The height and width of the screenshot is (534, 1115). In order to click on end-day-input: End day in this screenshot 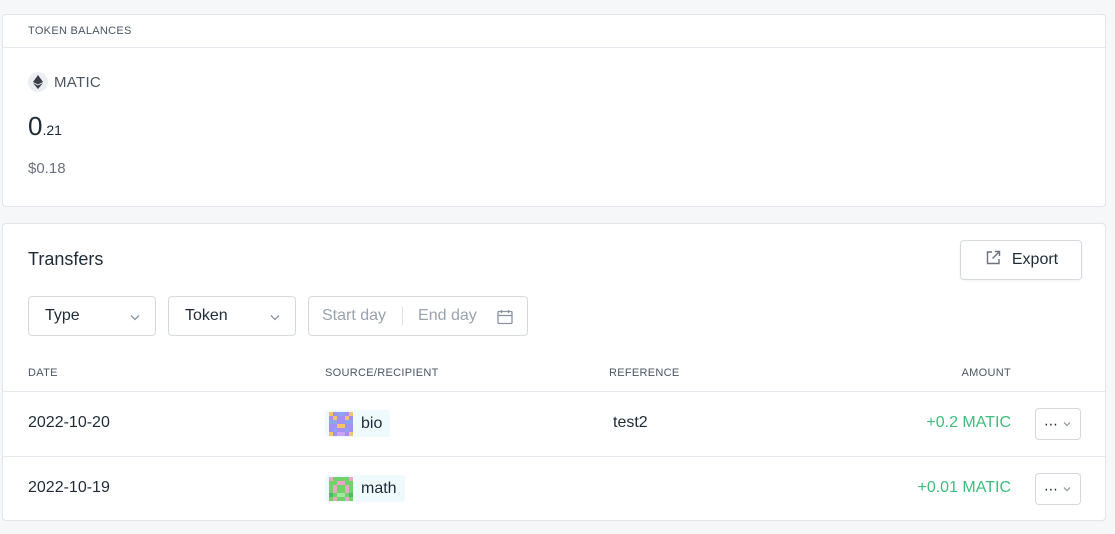, I will do `click(447, 316)`.